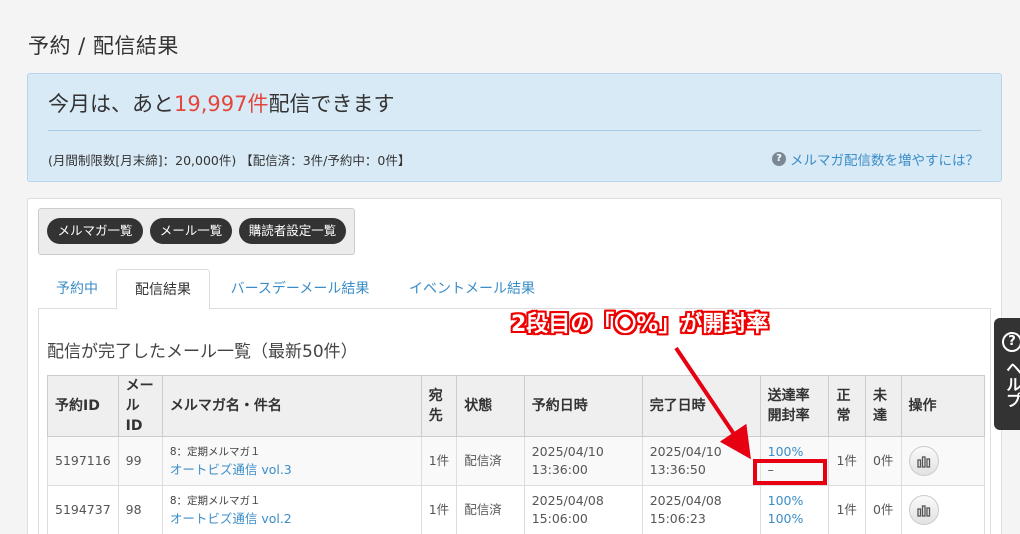 The width and height of the screenshot is (1020, 534). Describe the element at coordinates (300, 289) in the screenshot. I see `tab-birthday-results: バースデーメール結果` at that location.